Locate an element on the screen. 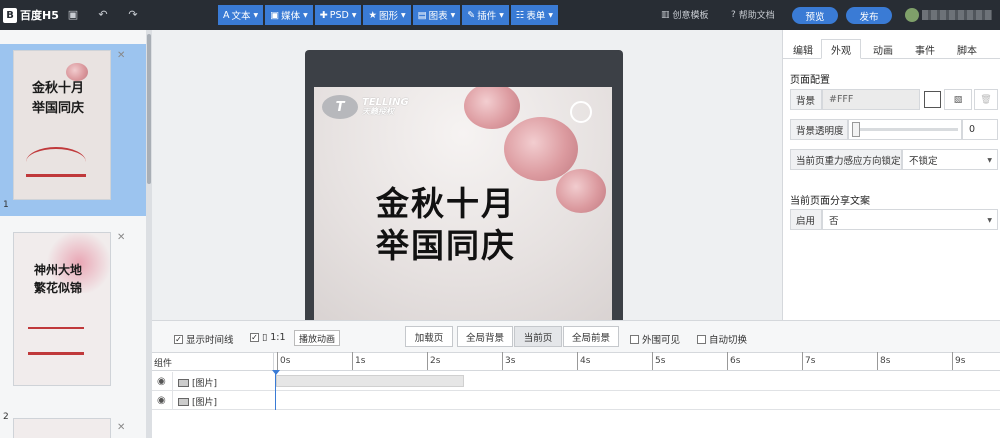 The image size is (1000, 438). show-timeline-checkbox: ✓ 显示时间线 is located at coordinates (204, 339).